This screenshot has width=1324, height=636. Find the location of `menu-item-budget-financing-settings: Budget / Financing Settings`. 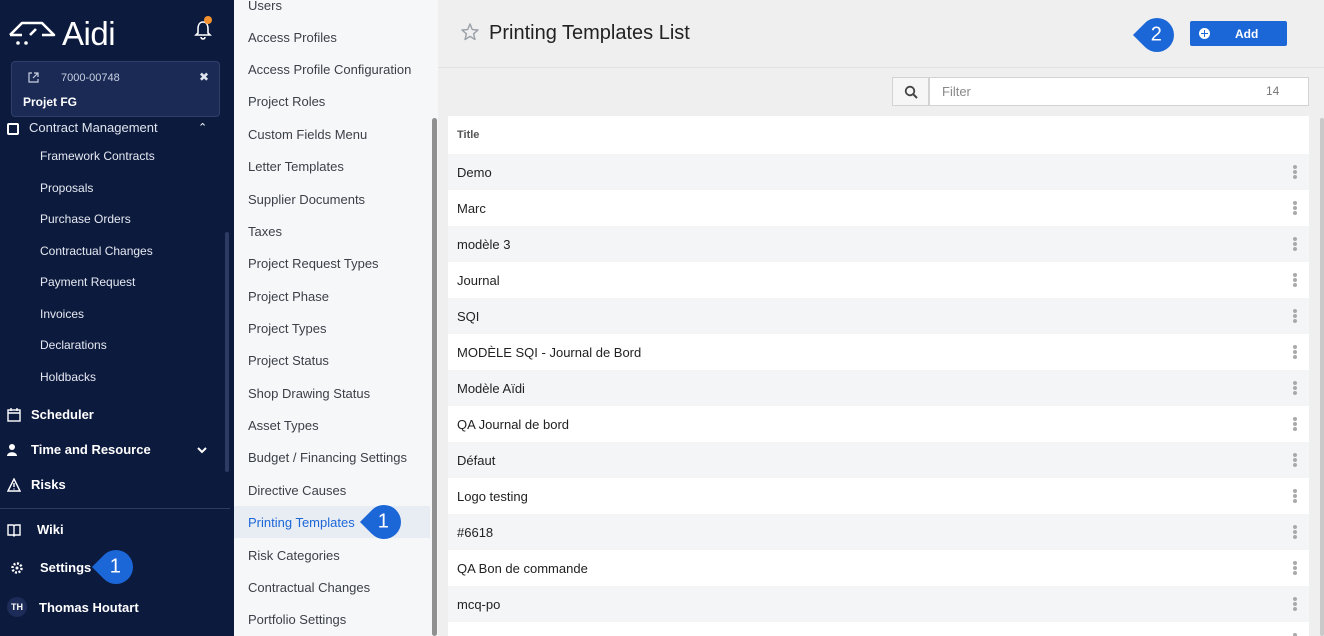

menu-item-budget-financing-settings: Budget / Financing Settings is located at coordinates (332, 457).